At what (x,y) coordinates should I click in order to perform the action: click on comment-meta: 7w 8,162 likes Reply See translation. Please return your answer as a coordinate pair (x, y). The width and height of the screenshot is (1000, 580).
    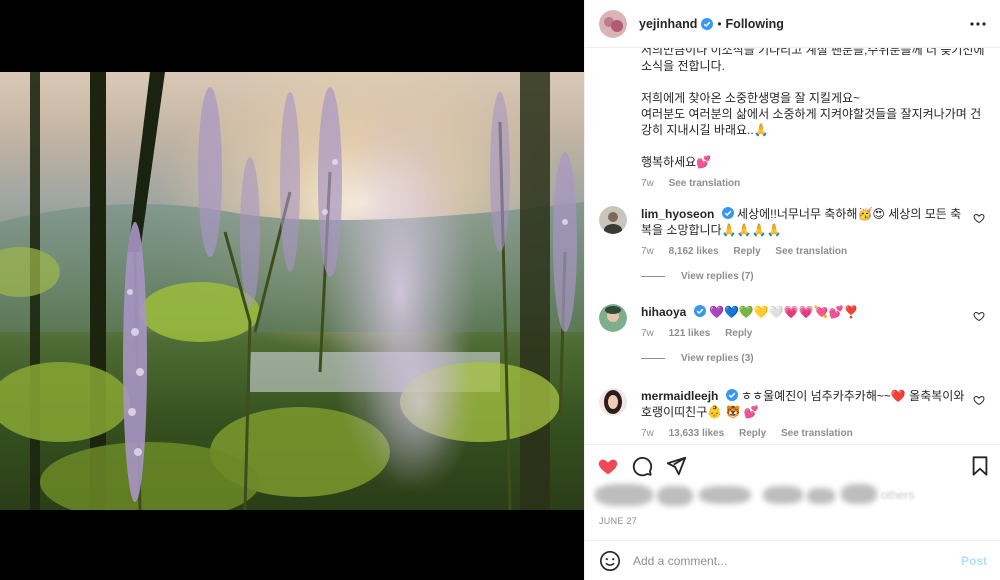
    Looking at the image, I should click on (815, 251).